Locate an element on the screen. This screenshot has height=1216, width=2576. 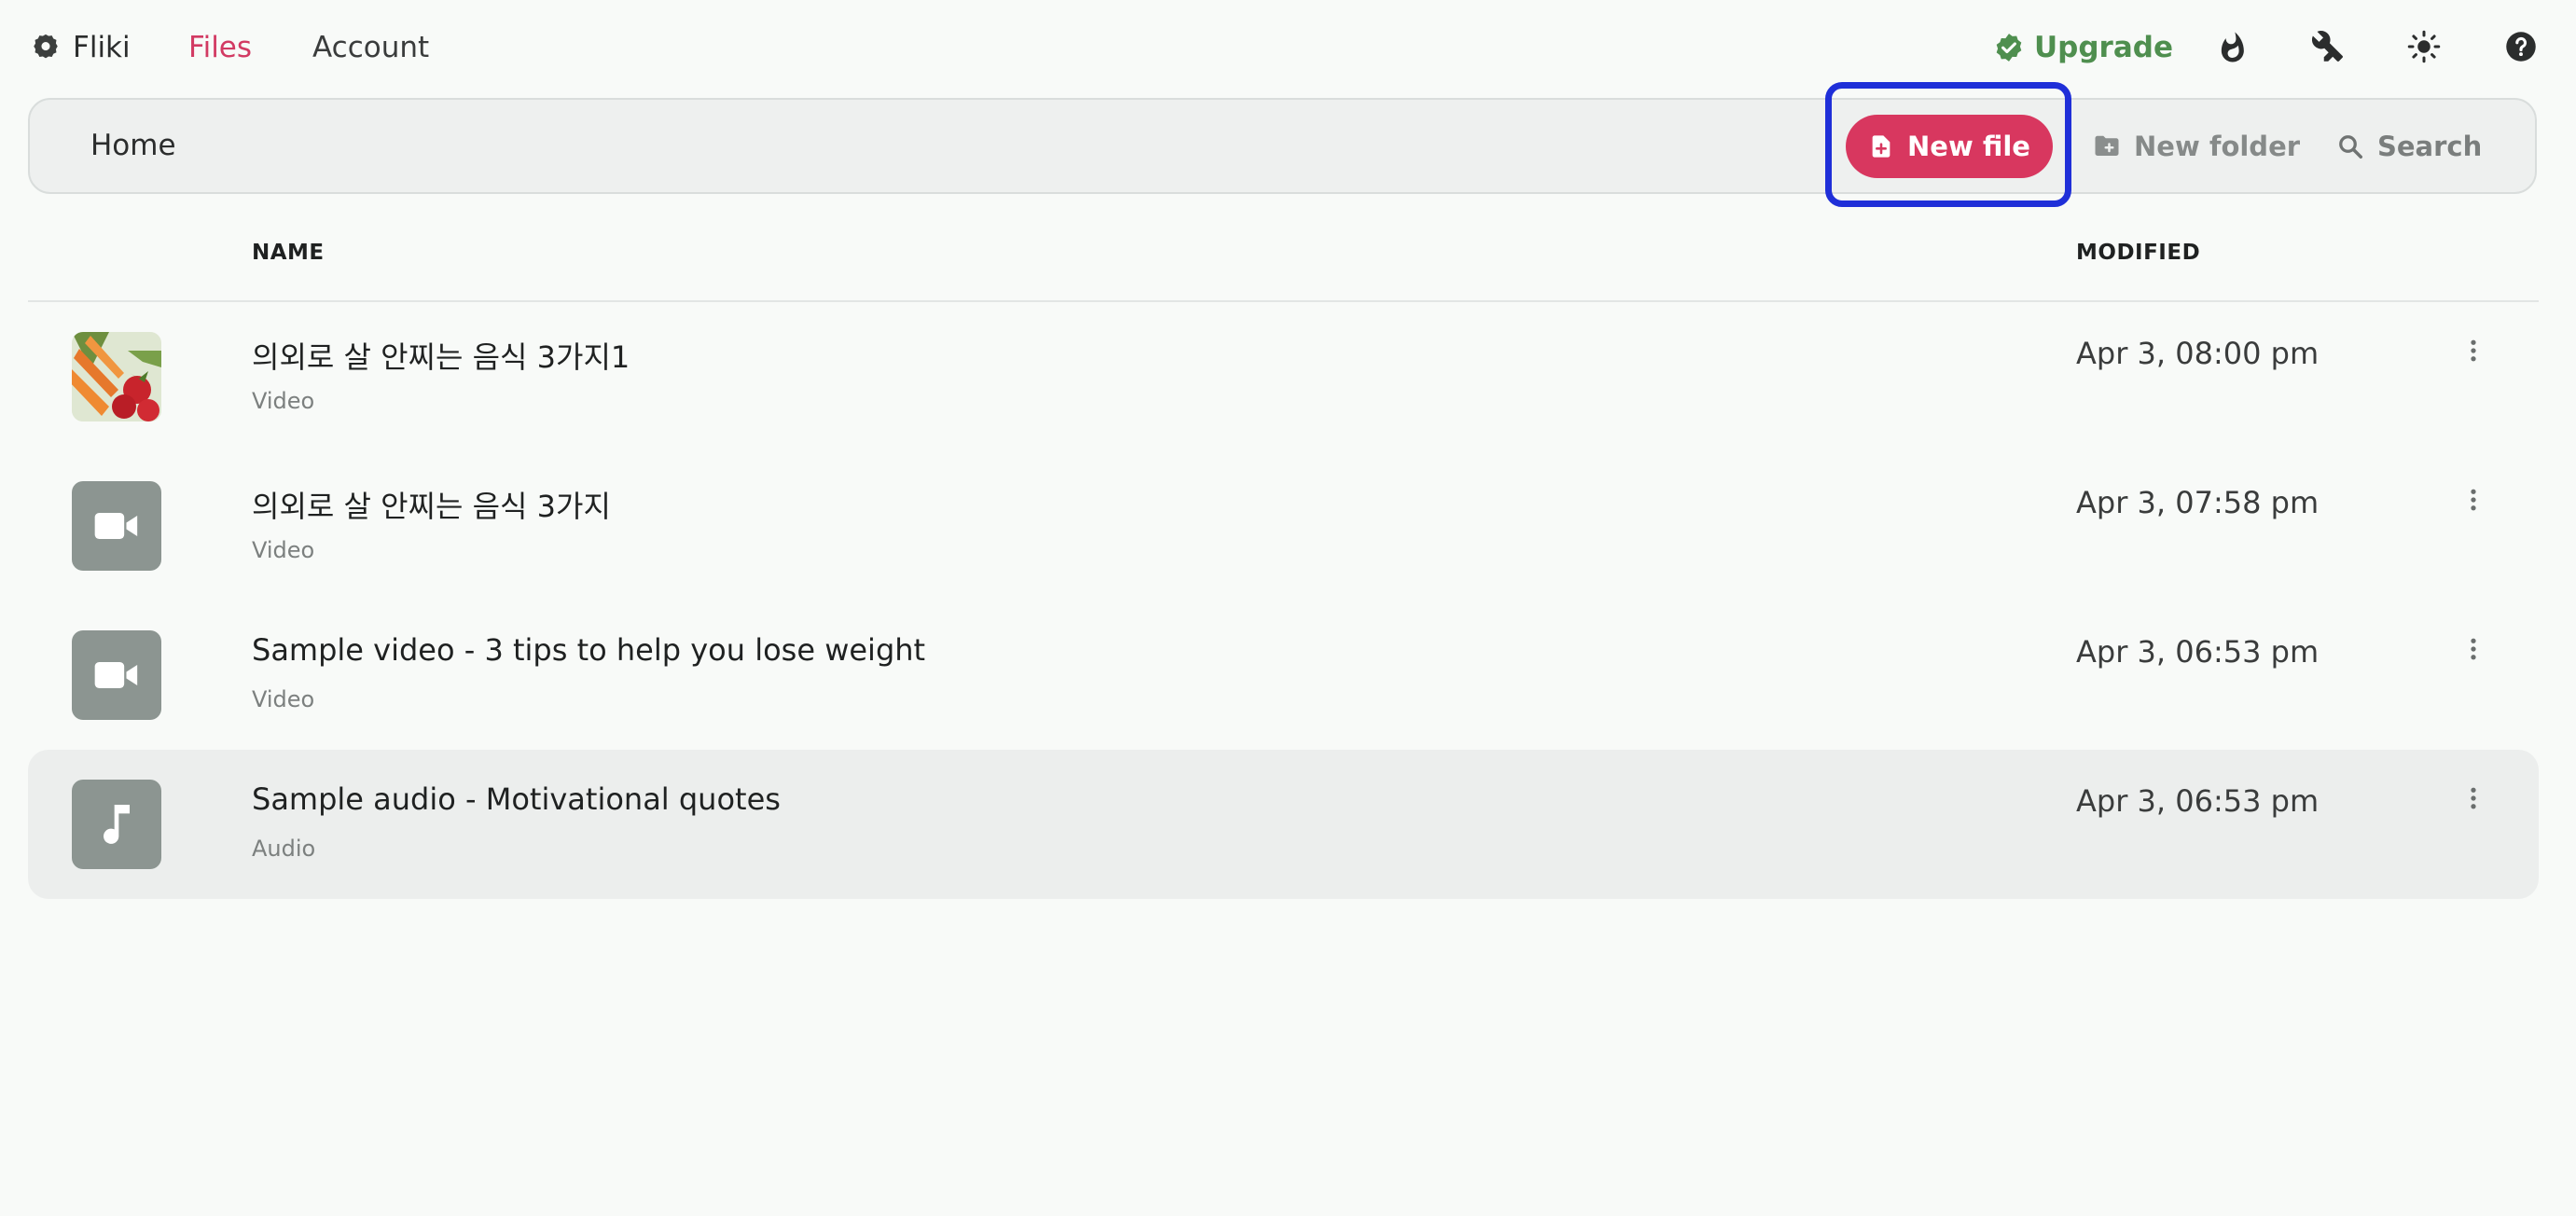
column-header-name: NAME is located at coordinates (288, 253).